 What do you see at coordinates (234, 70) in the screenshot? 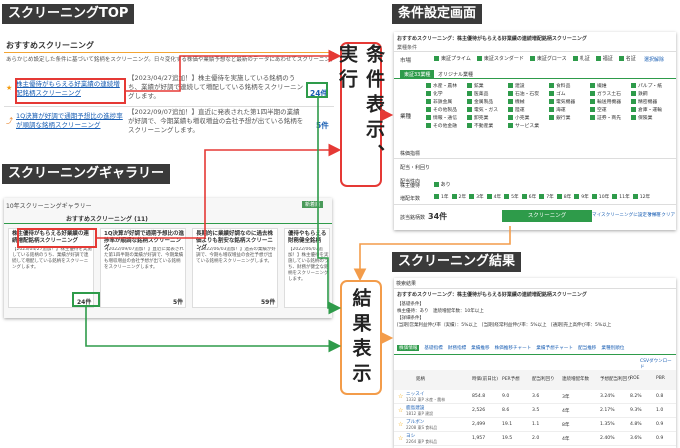
I see `arrow-top-to-execute` at bounding box center [234, 70].